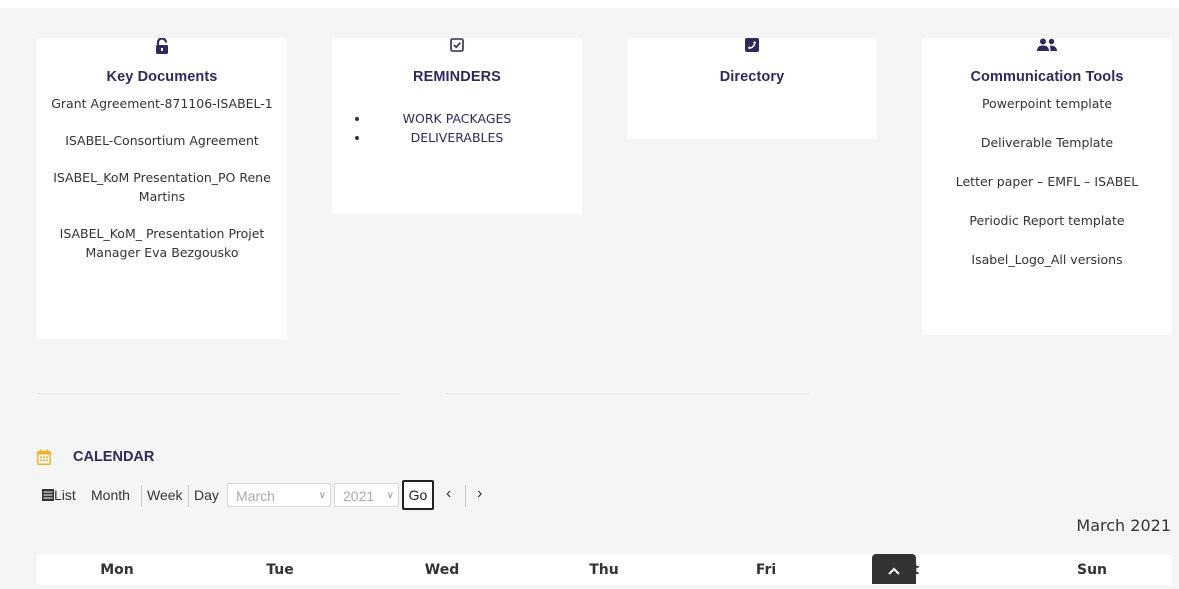  I want to click on view-day-button: Day, so click(206, 495).